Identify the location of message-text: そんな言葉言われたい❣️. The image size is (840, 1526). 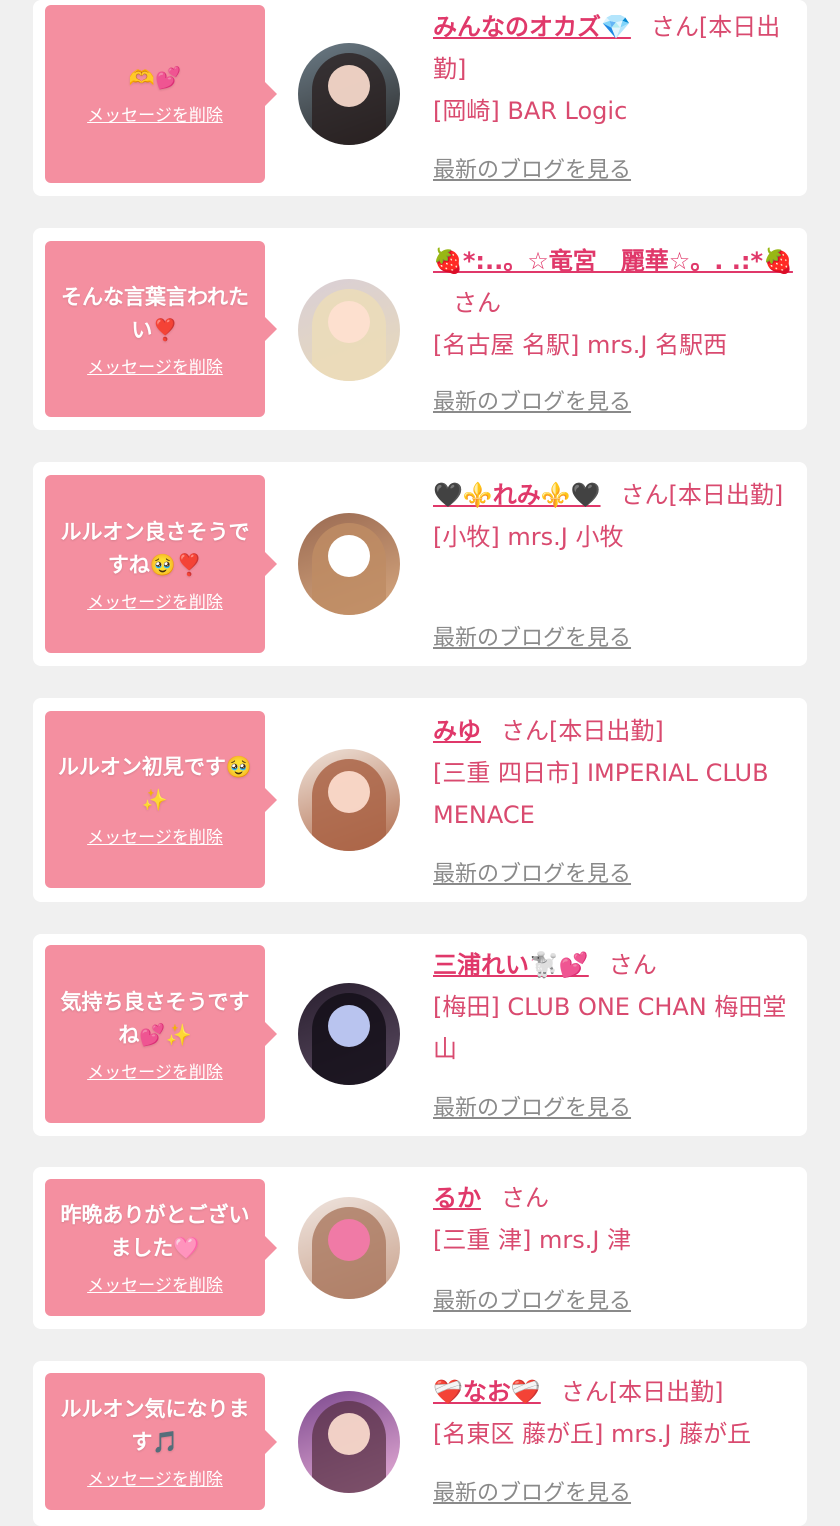
(155, 313).